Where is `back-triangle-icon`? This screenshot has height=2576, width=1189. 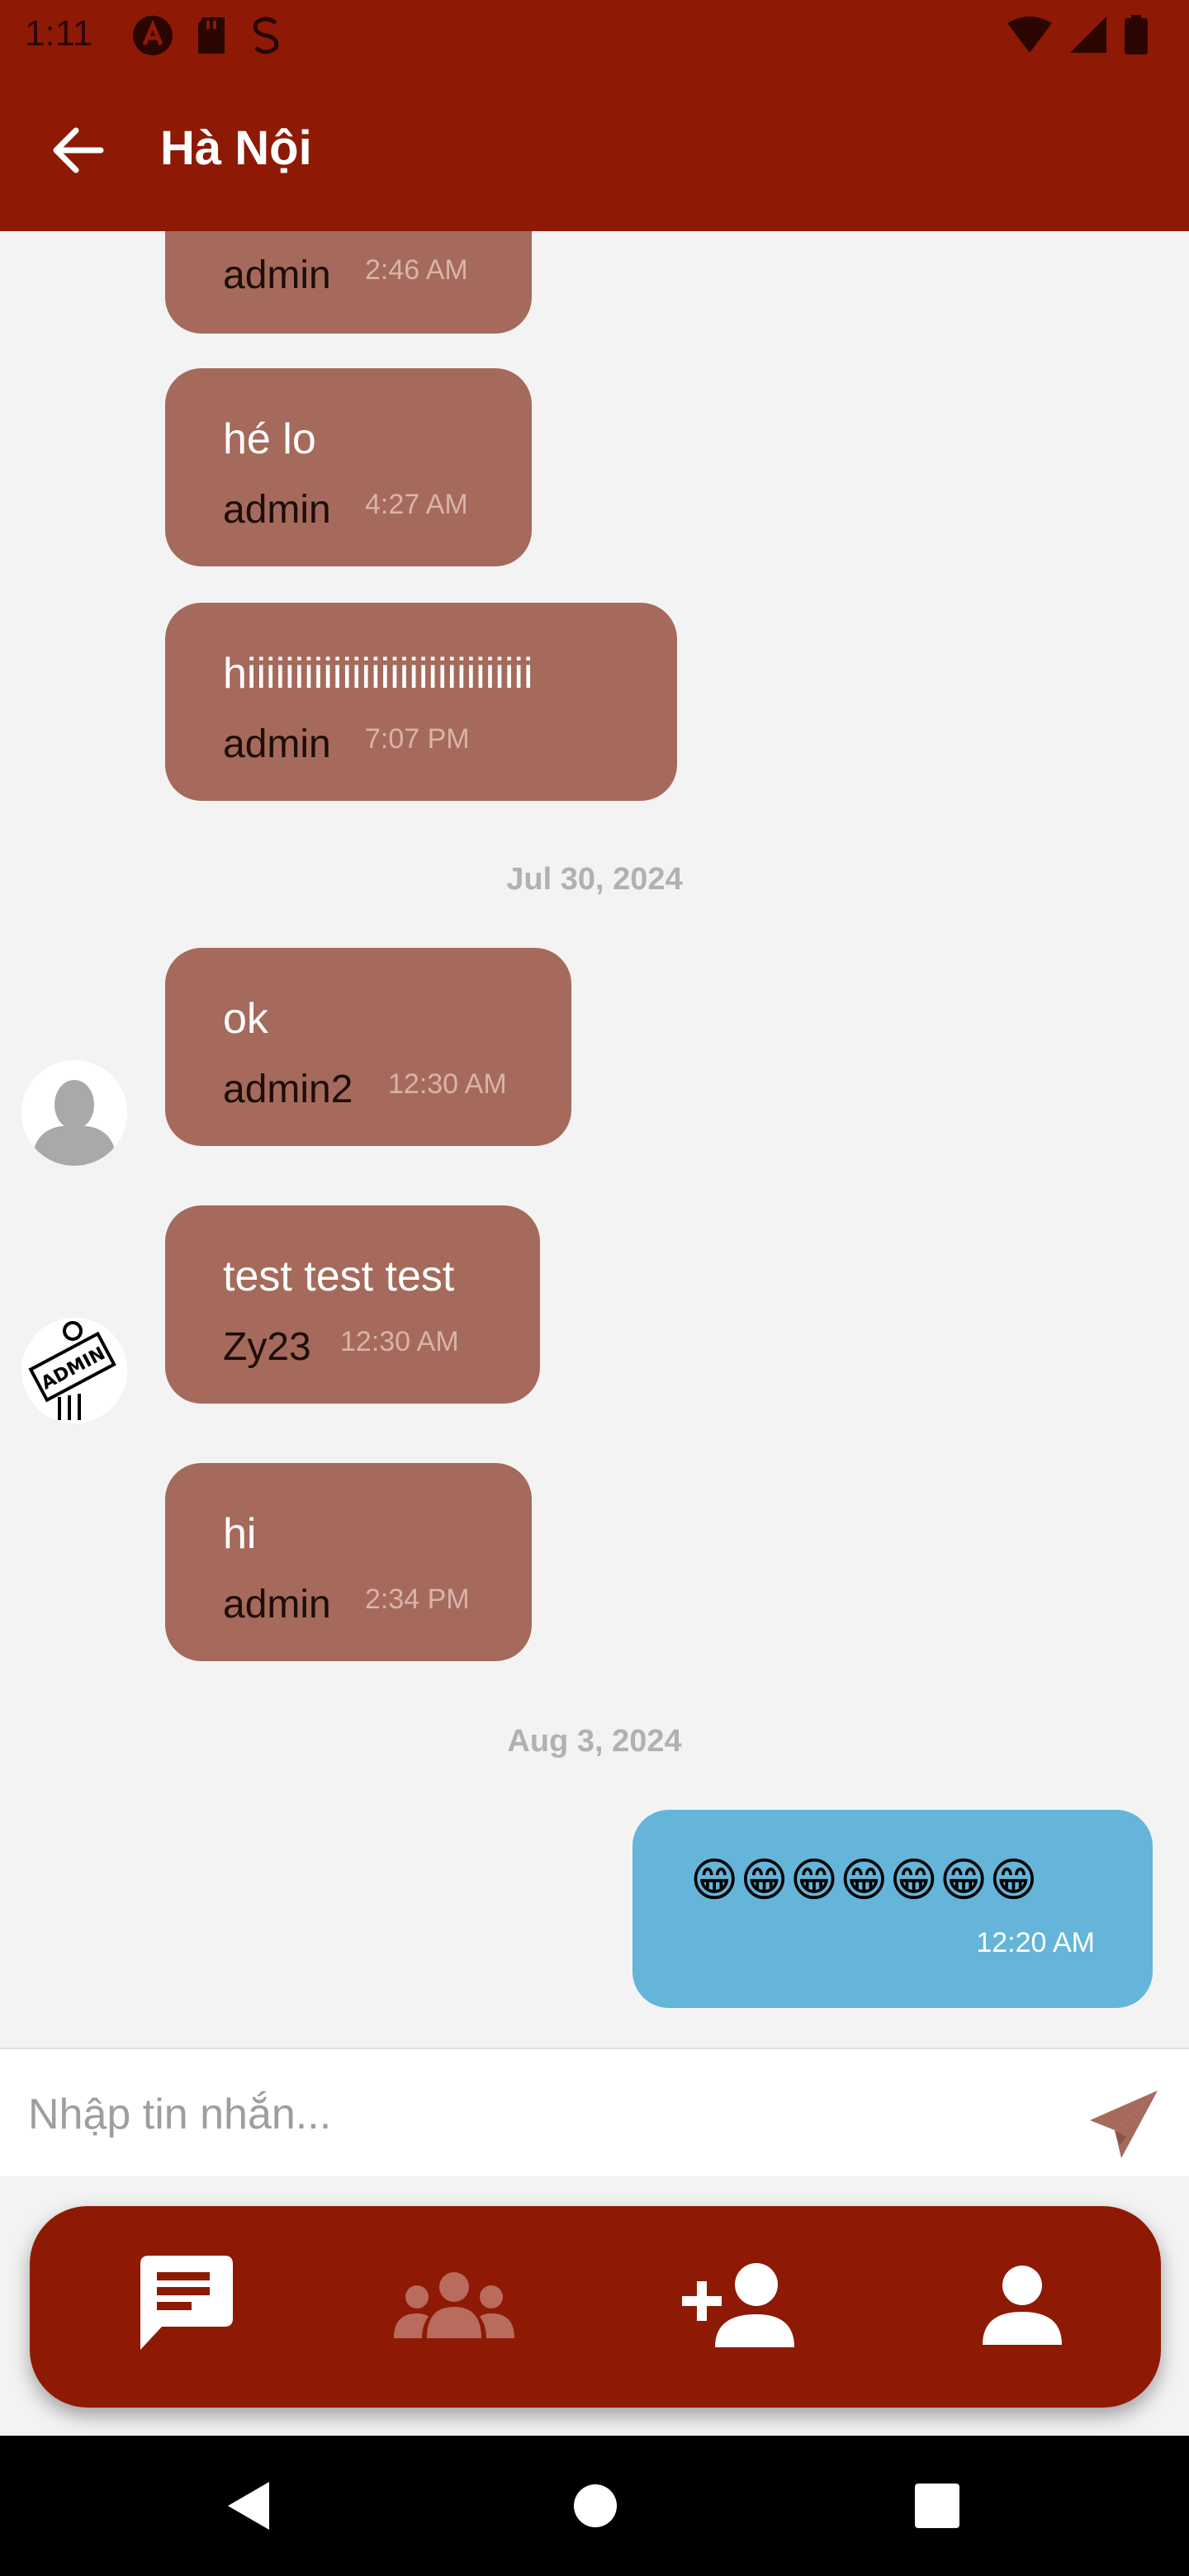
back-triangle-icon is located at coordinates (248, 2506).